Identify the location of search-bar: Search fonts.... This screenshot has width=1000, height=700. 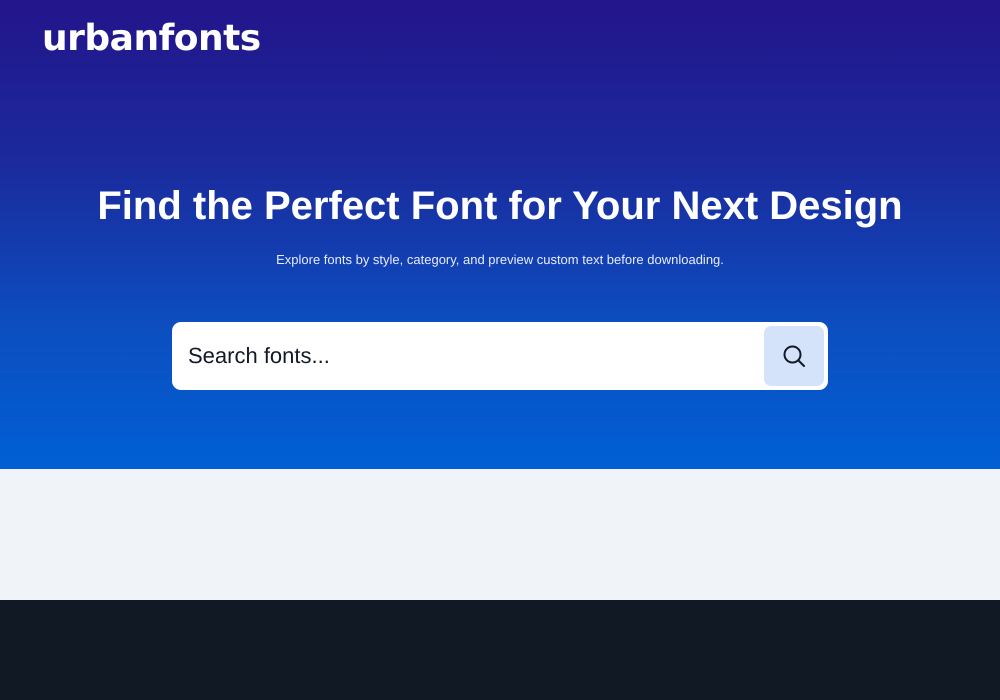
(500, 356).